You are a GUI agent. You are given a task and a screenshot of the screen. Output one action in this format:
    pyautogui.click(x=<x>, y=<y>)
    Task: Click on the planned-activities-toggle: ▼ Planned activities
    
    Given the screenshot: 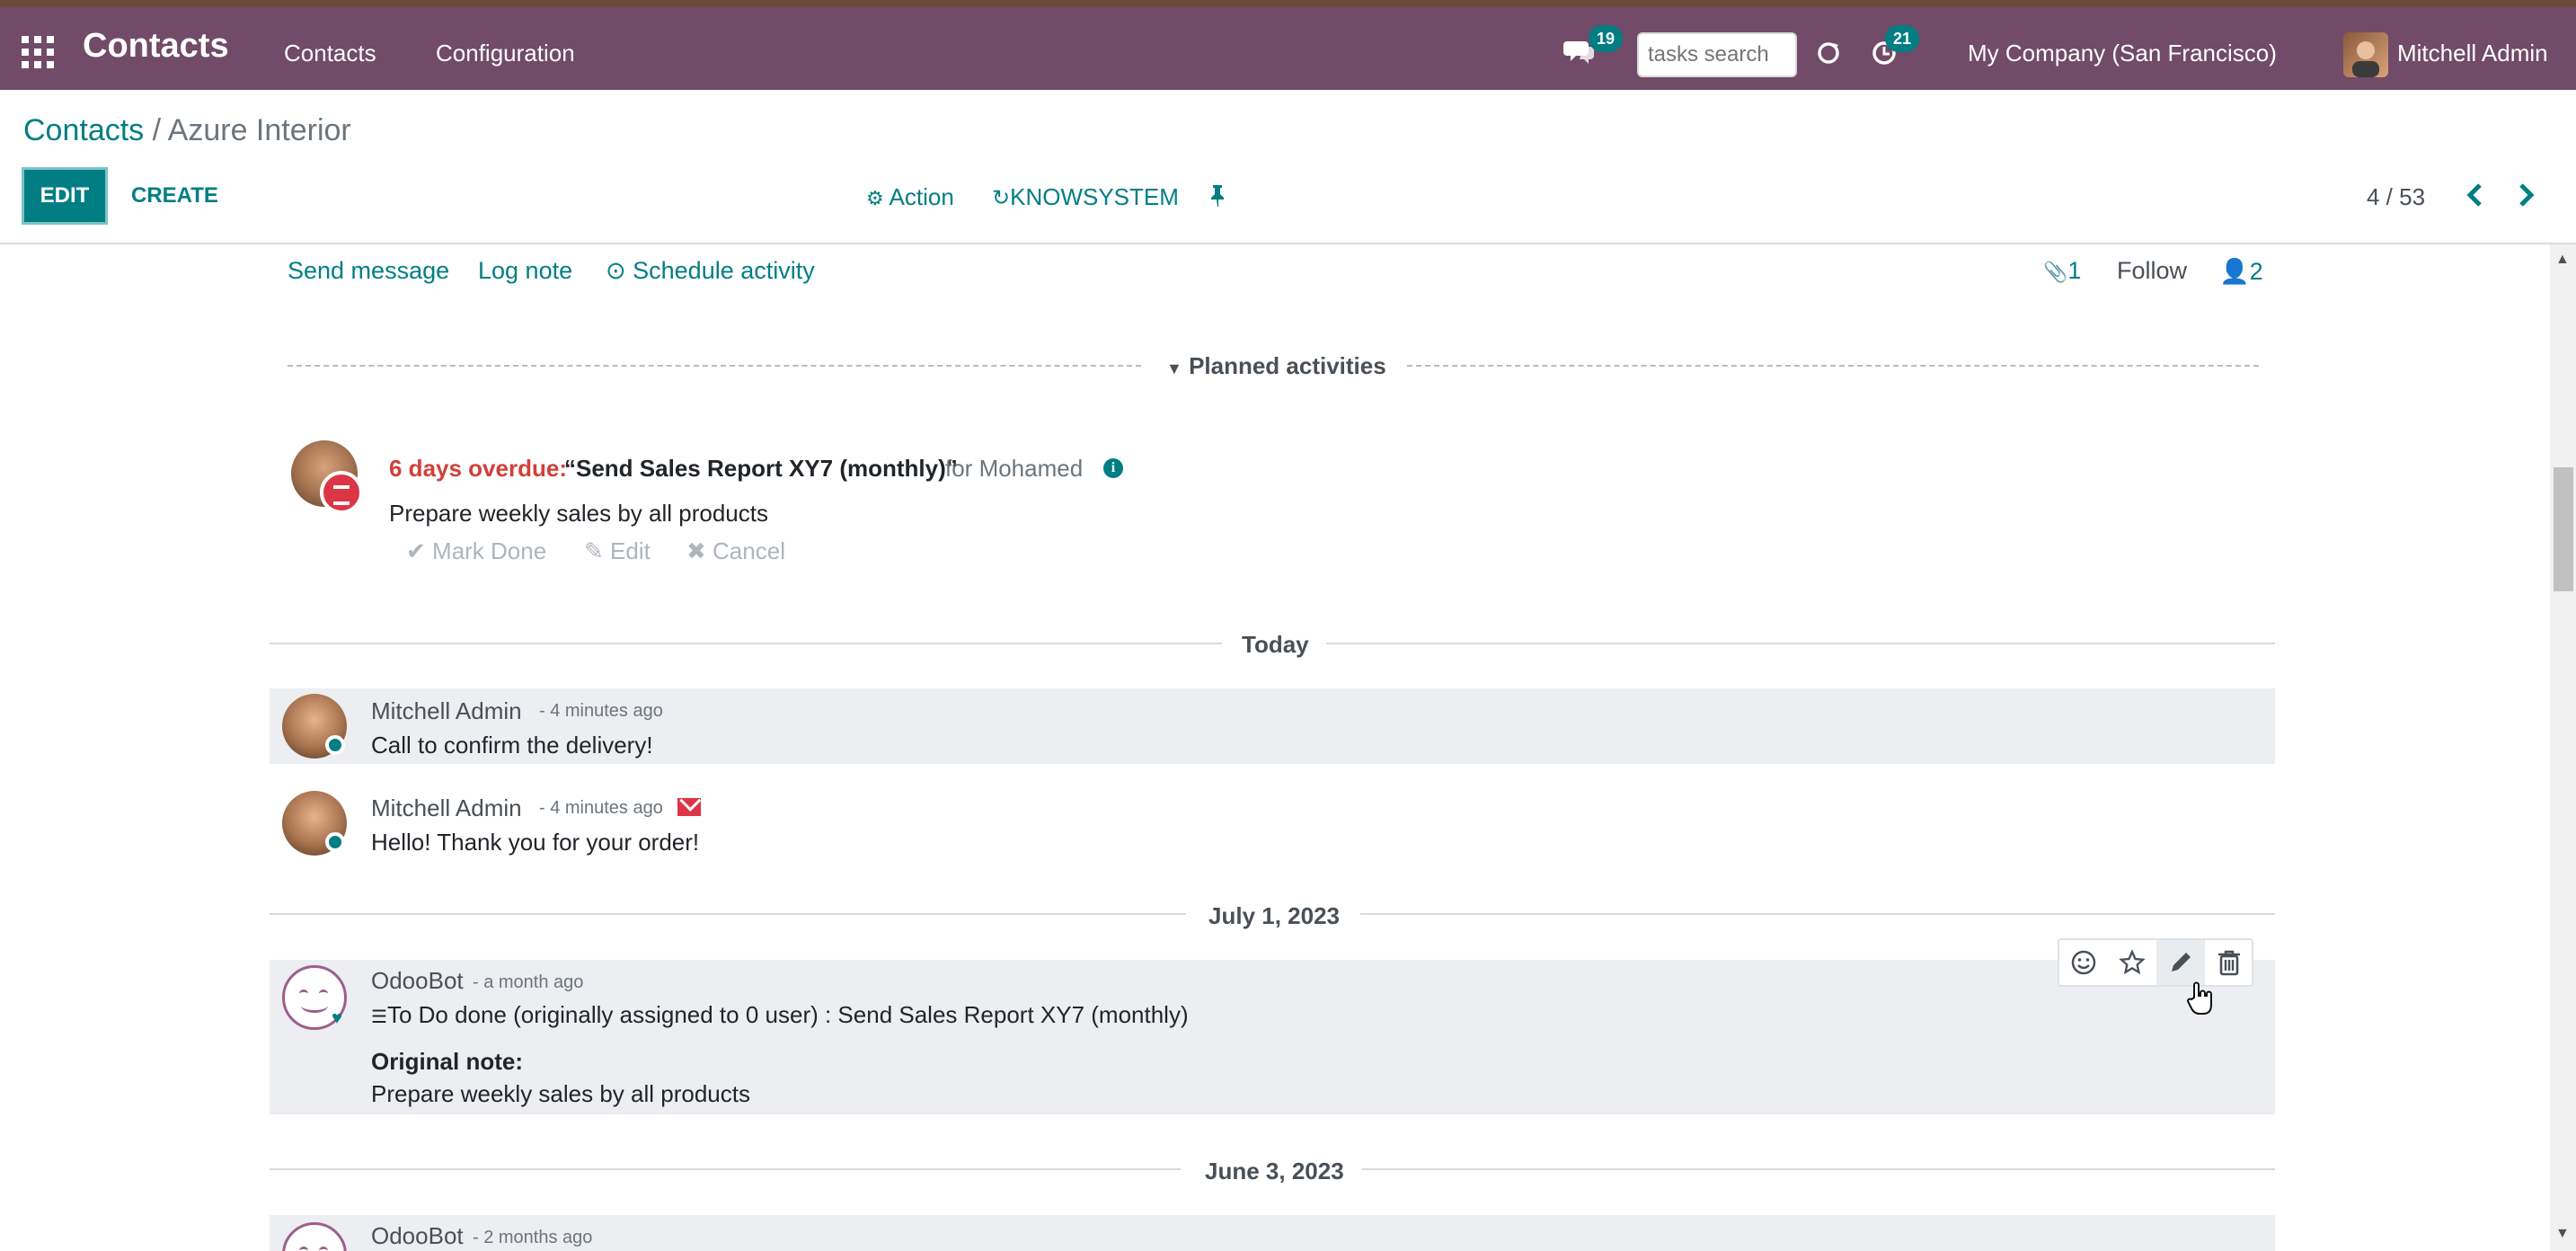 What is the action you would take?
    pyautogui.click(x=1276, y=366)
    